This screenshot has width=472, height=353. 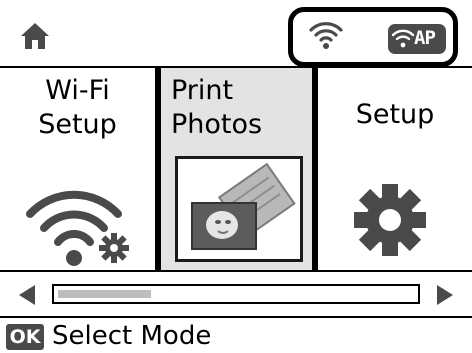 What do you see at coordinates (77, 107) in the screenshot?
I see `menu-item-label: Wi-Fi Setup` at bounding box center [77, 107].